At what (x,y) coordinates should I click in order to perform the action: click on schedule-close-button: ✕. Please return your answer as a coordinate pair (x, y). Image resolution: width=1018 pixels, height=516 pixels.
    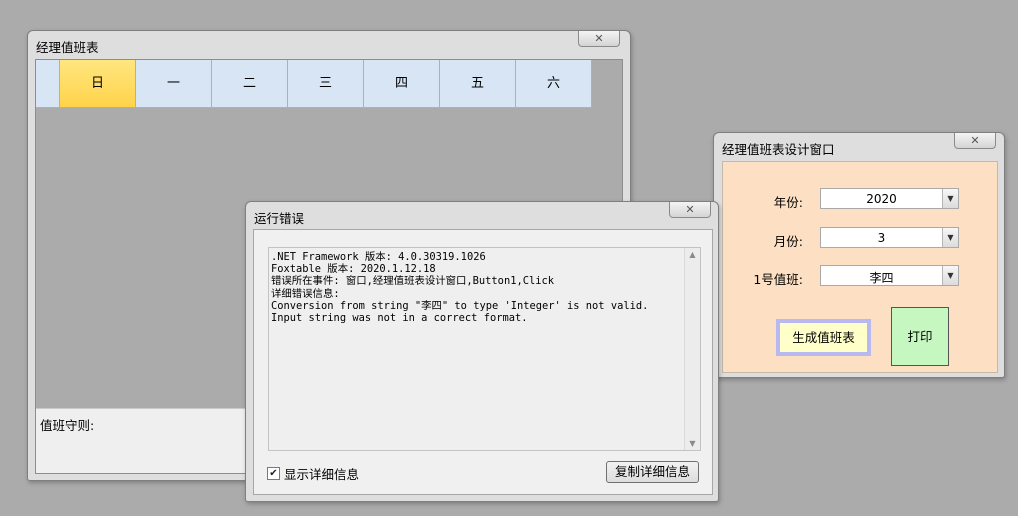
    Looking at the image, I should click on (599, 39).